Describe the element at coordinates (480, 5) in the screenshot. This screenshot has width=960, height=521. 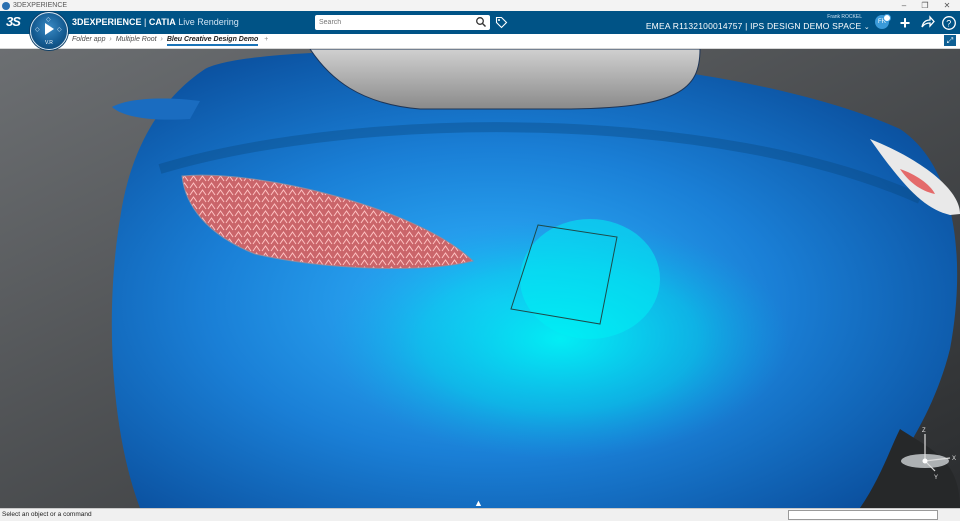
I see `os-title-bar: 3DEXPERIENCE – ❐ ✕` at that location.